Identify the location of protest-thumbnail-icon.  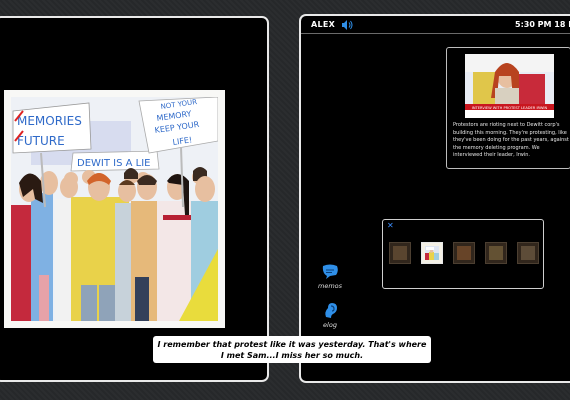
(432, 253).